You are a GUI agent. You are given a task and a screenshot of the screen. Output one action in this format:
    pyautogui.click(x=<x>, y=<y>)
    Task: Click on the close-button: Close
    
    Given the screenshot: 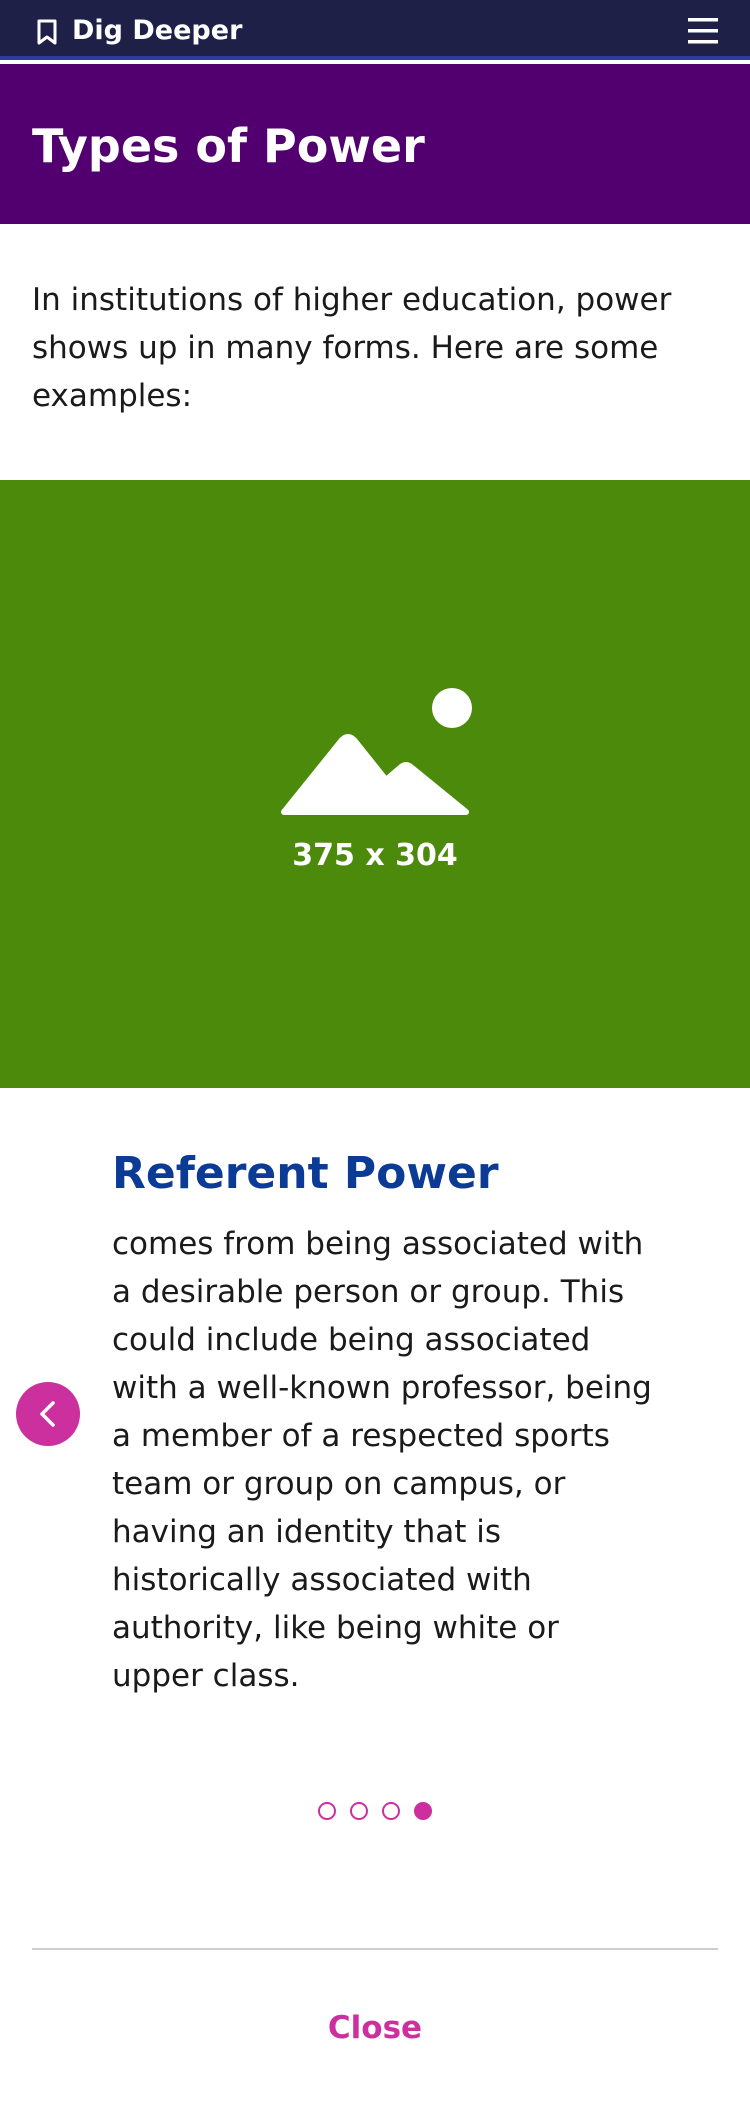 What is the action you would take?
    pyautogui.click(x=375, y=2028)
    